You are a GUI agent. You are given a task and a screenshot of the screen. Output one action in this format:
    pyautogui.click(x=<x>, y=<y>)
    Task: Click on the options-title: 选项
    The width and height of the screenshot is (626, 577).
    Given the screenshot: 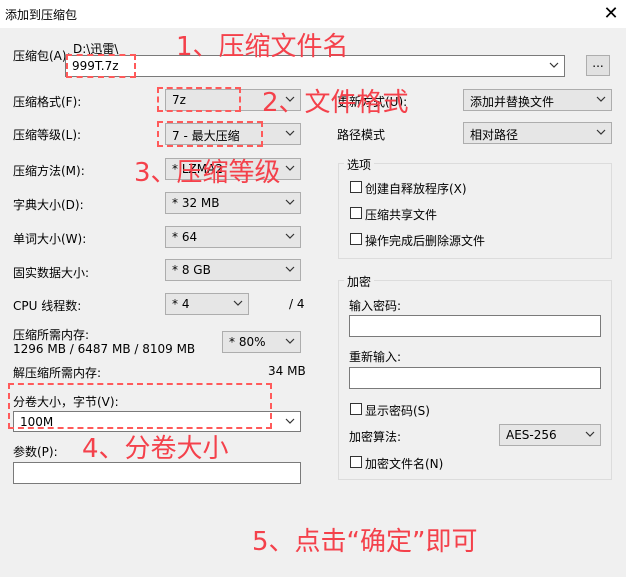 What is the action you would take?
    pyautogui.click(x=359, y=164)
    